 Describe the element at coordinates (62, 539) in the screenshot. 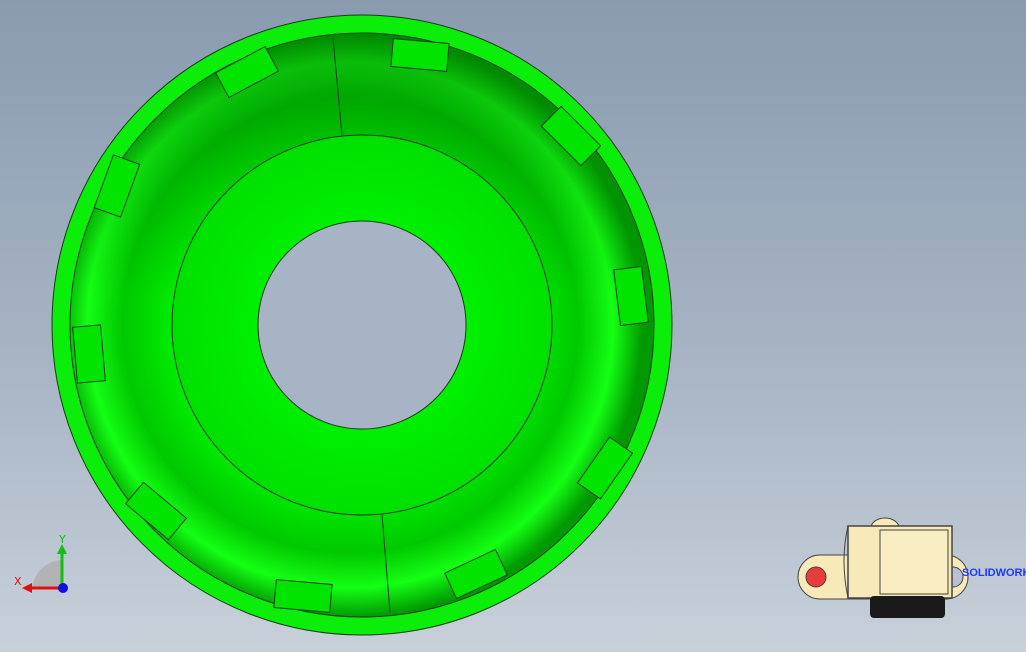

I see `triad-y-label: Y` at that location.